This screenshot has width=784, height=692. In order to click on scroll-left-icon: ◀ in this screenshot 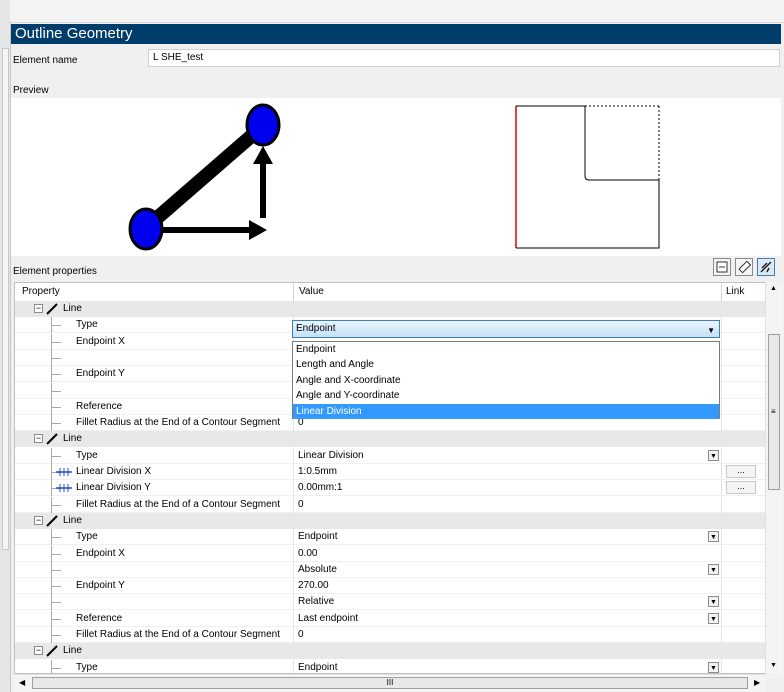, I will do `click(22, 682)`.